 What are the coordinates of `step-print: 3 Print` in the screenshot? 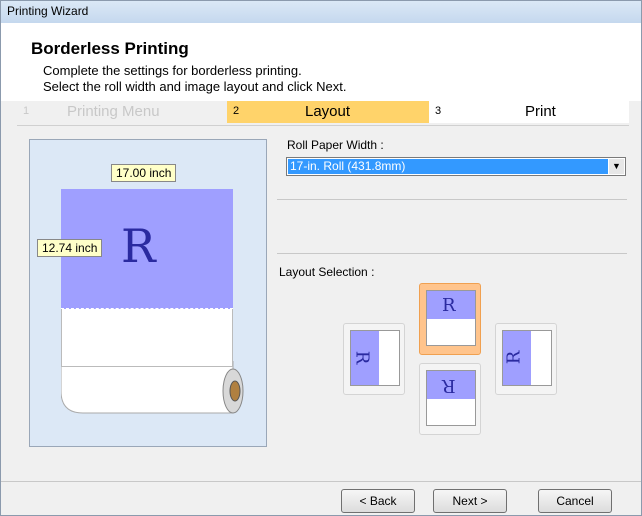 It's located at (529, 112).